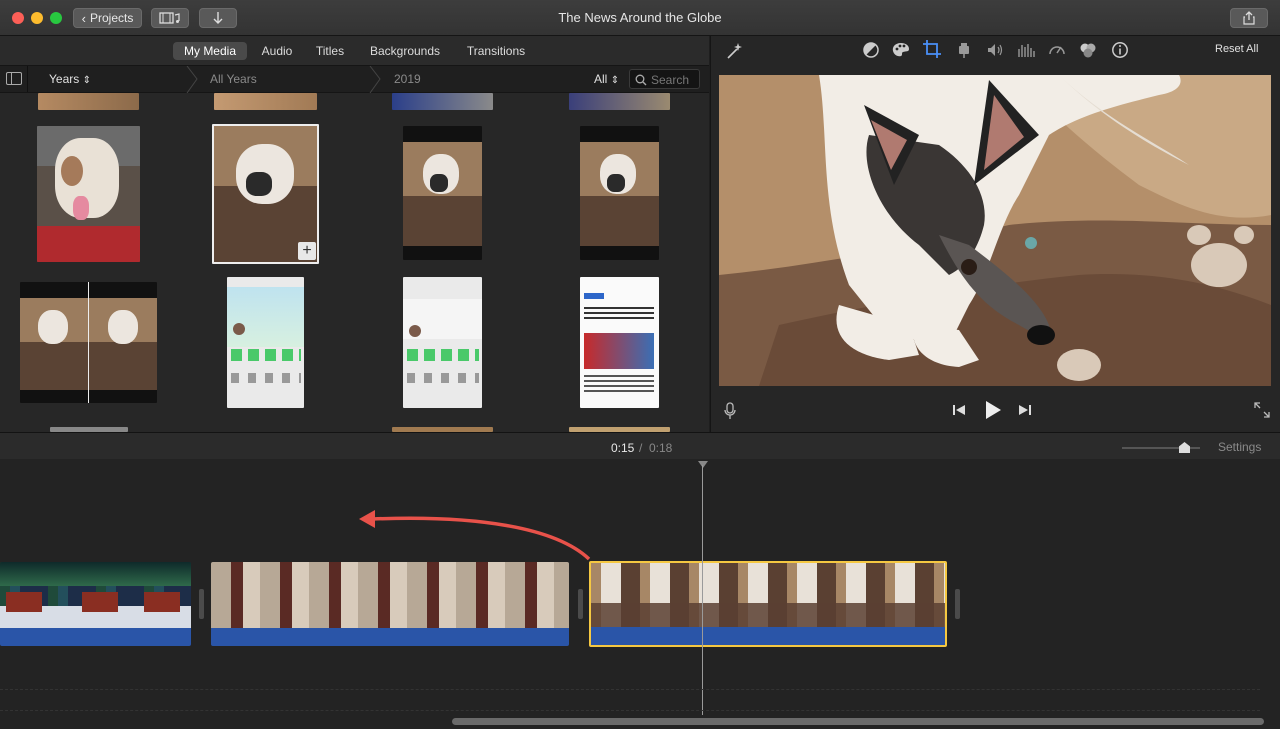  What do you see at coordinates (88, 194) in the screenshot?
I see `media-thumbnail-bulldog-photo` at bounding box center [88, 194].